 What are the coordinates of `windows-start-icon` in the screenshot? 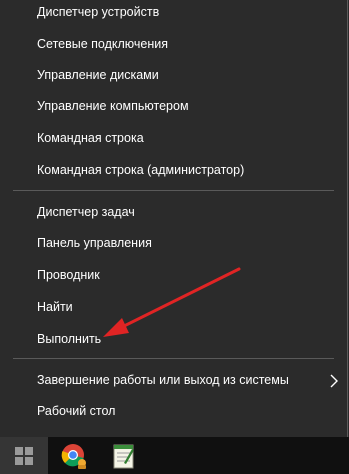 It's located at (24, 456).